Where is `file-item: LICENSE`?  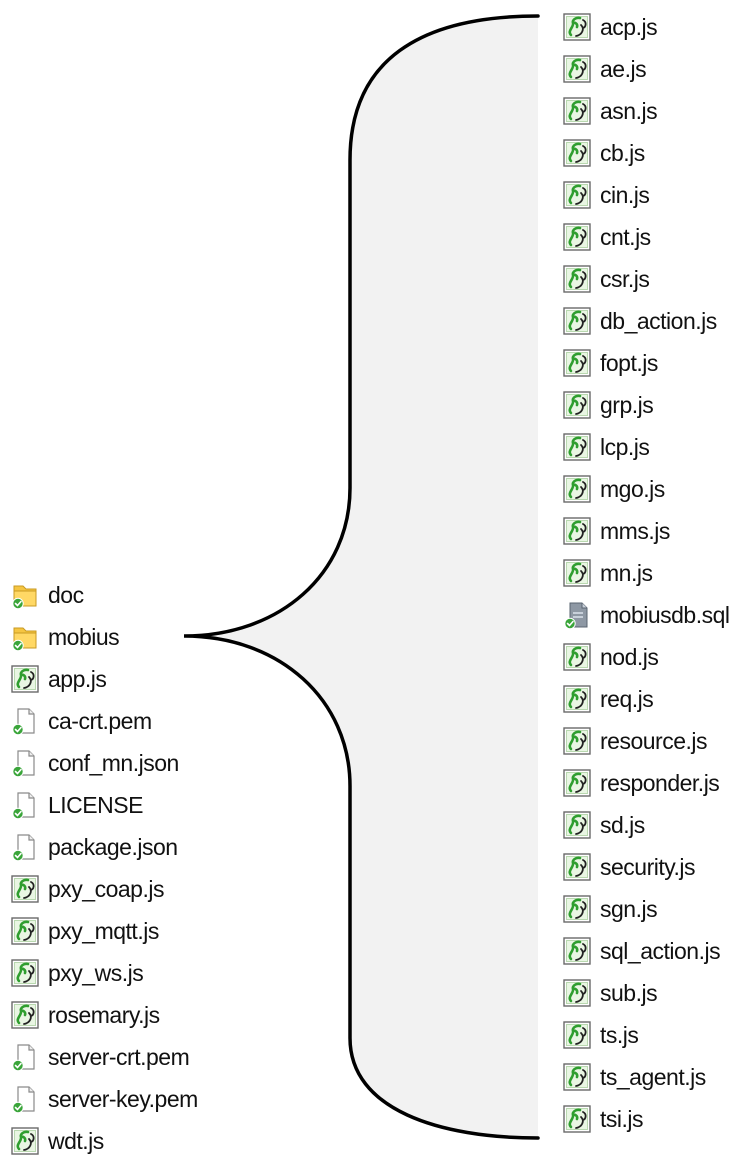 file-item: LICENSE is located at coordinates (104, 805).